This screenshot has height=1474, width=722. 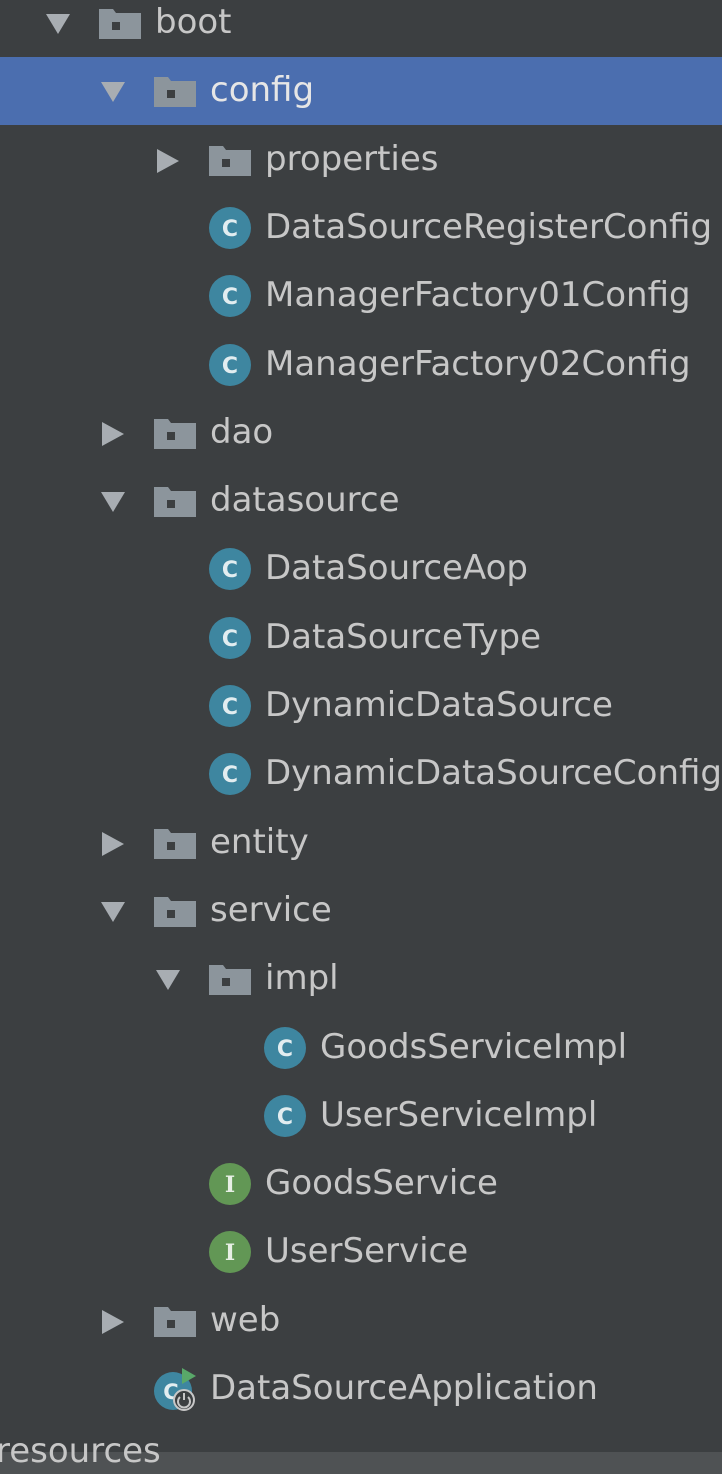 I want to click on tree-item-data-source-register-config: C DataSourceRegisterConfig, so click(x=361, y=228).